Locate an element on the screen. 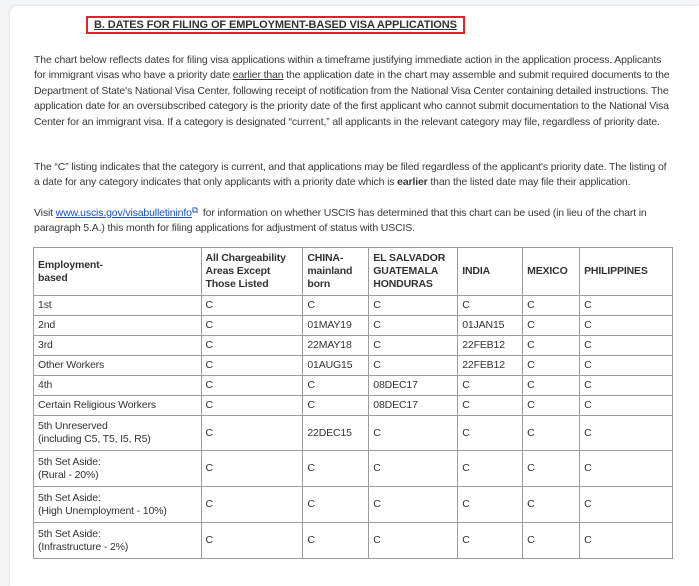 The image size is (699, 586). visit-text: Visit is located at coordinates (45, 213).